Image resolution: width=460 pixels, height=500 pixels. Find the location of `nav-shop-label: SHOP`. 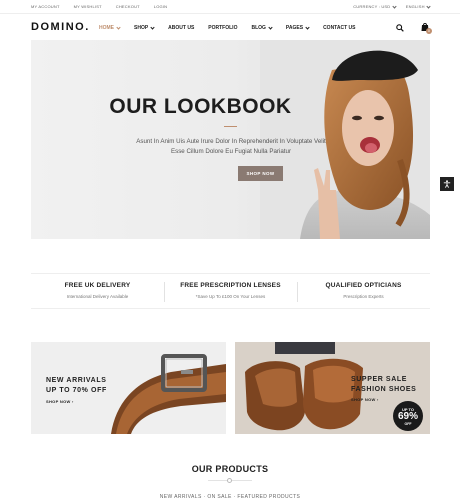

nav-shop-label: SHOP is located at coordinates (141, 28).